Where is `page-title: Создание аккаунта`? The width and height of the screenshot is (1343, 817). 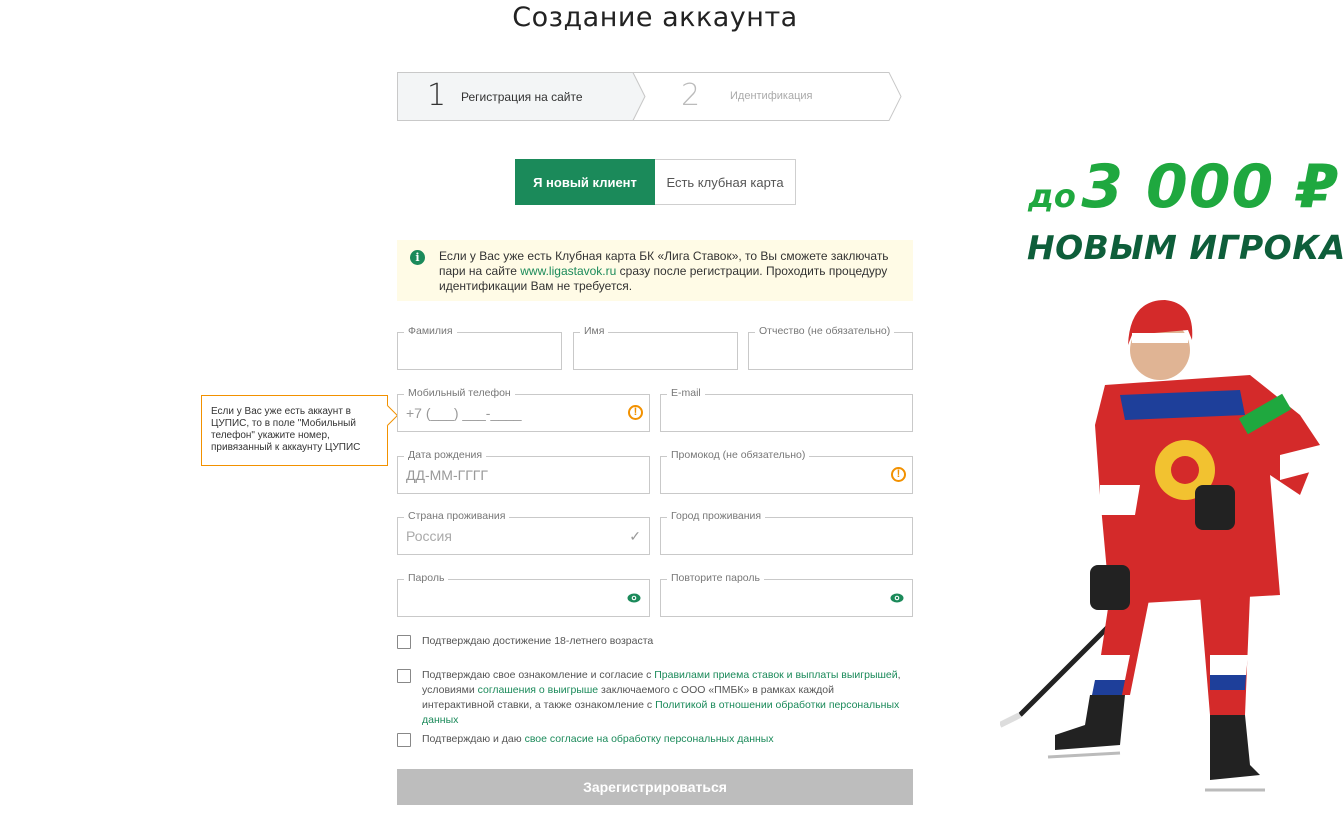 page-title: Создание аккаунта is located at coordinates (655, 17).